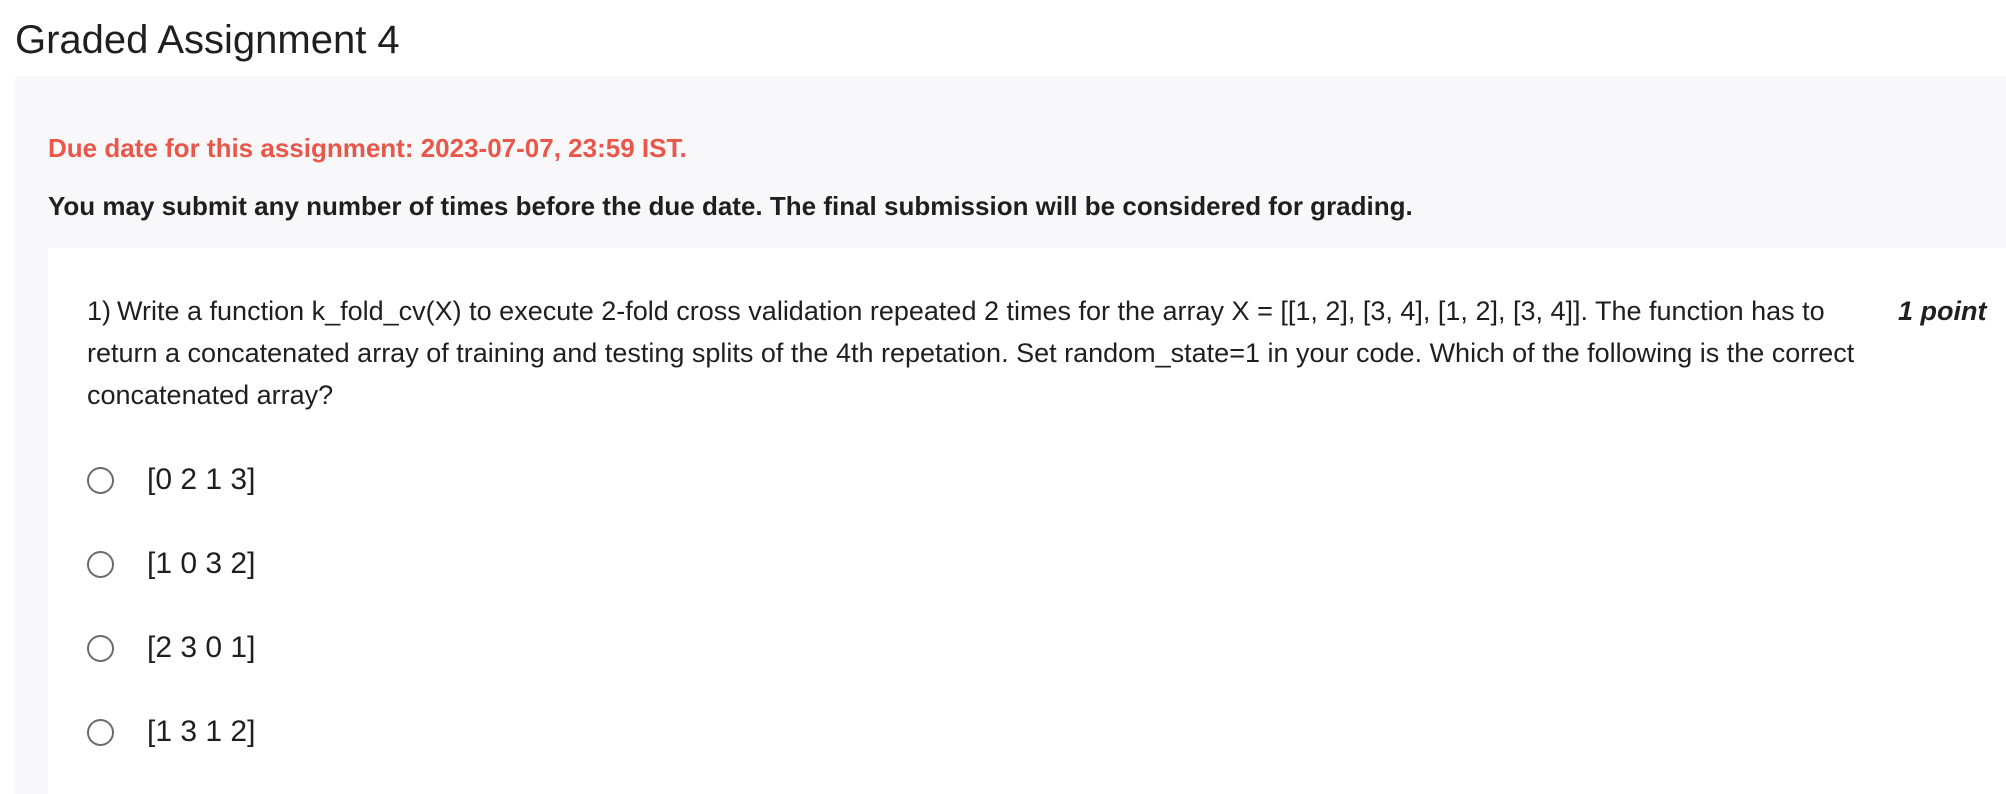 The width and height of the screenshot is (2006, 794). What do you see at coordinates (210, 395) in the screenshot?
I see `question-line-3: concatenated array?` at bounding box center [210, 395].